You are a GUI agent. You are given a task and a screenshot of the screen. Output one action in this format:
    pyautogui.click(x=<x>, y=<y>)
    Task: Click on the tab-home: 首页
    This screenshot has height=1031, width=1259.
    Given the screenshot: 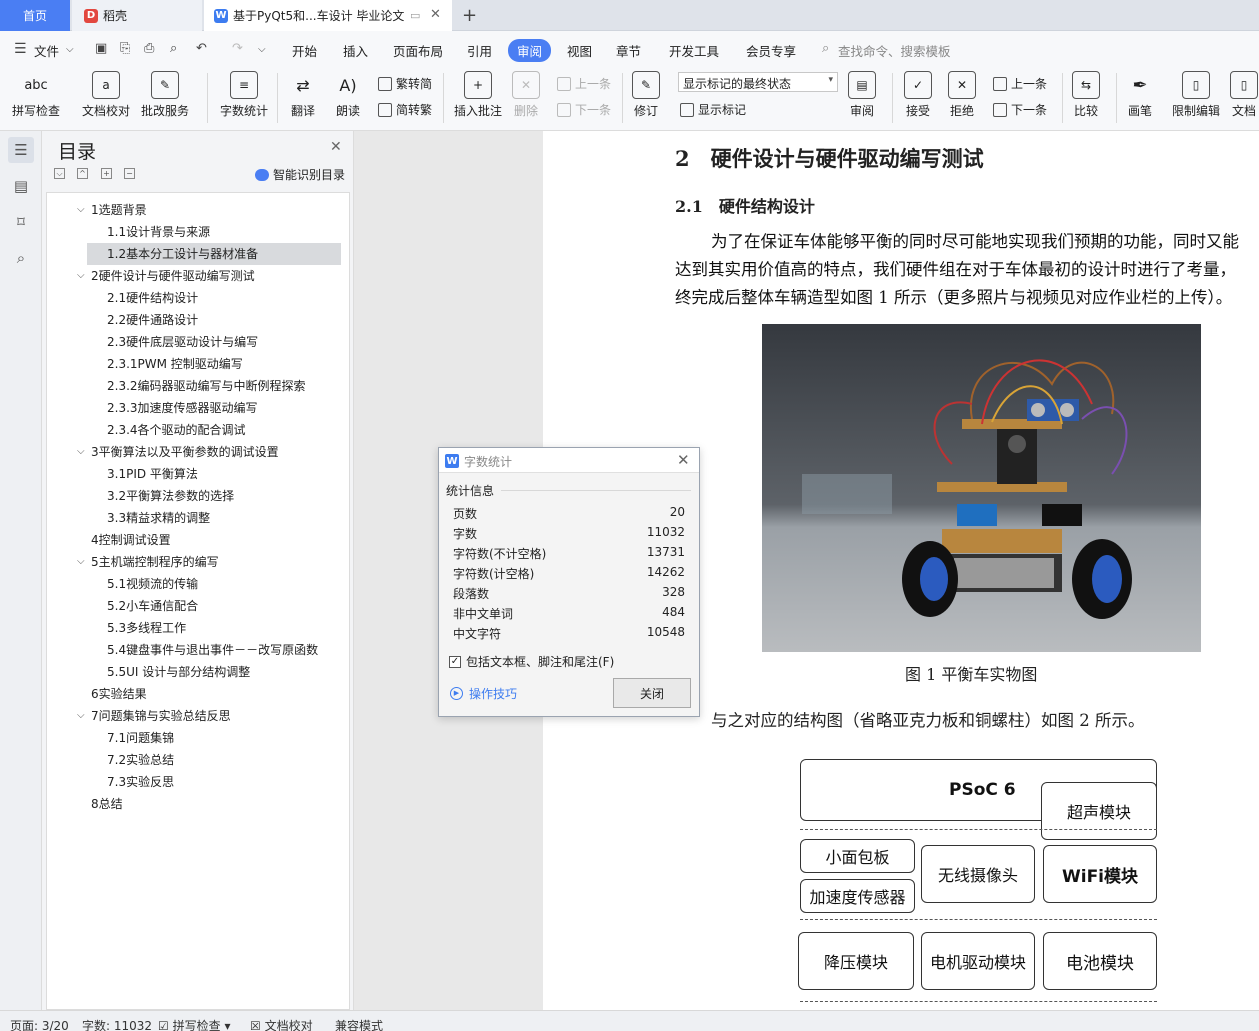 What is the action you would take?
    pyautogui.click(x=35, y=15)
    